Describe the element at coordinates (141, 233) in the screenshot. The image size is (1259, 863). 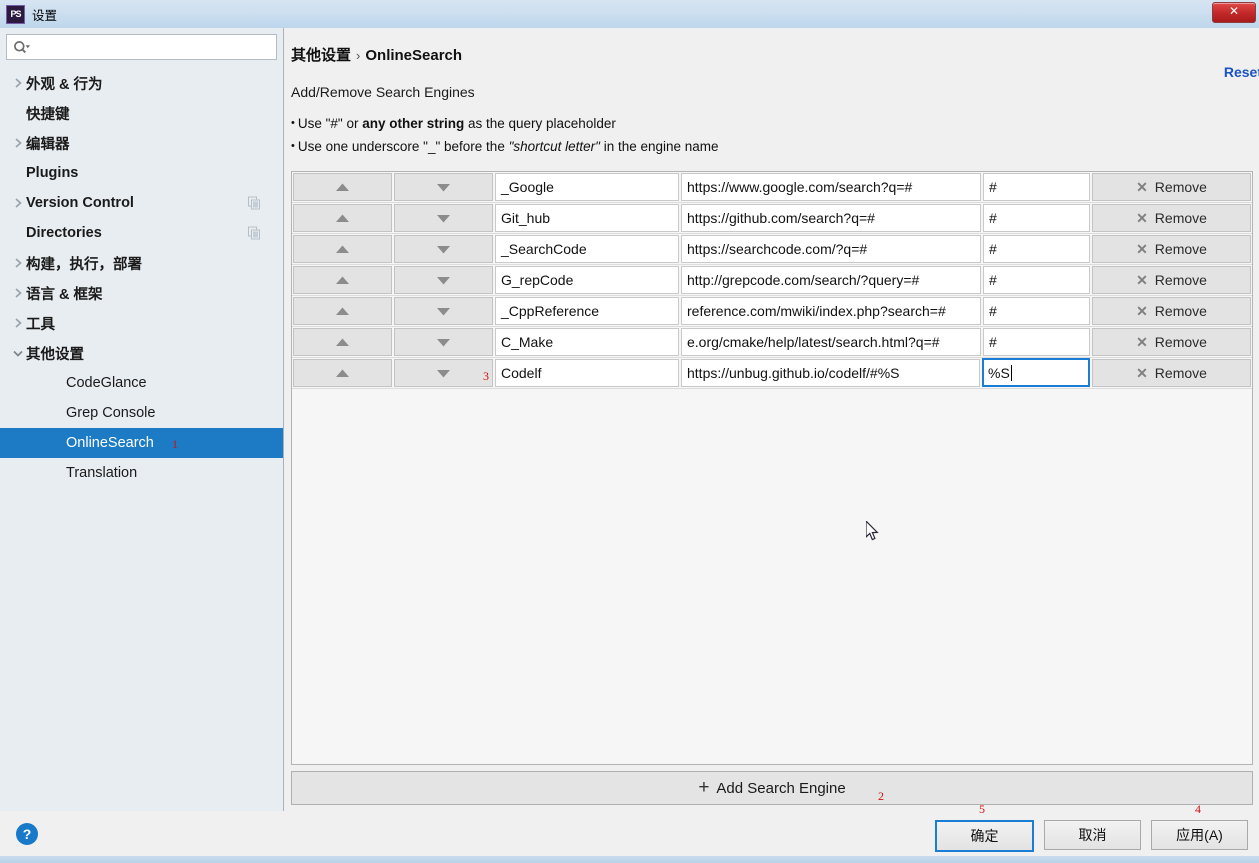
I see `sidebar-item-directories: Directories` at that location.